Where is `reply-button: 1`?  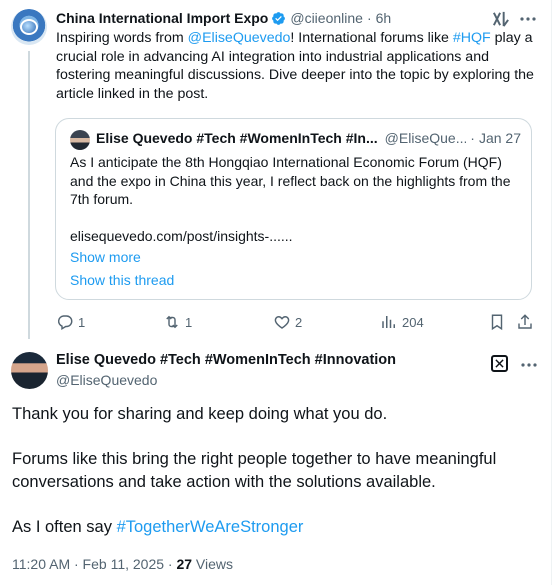
reply-button: 1 is located at coordinates (70, 322).